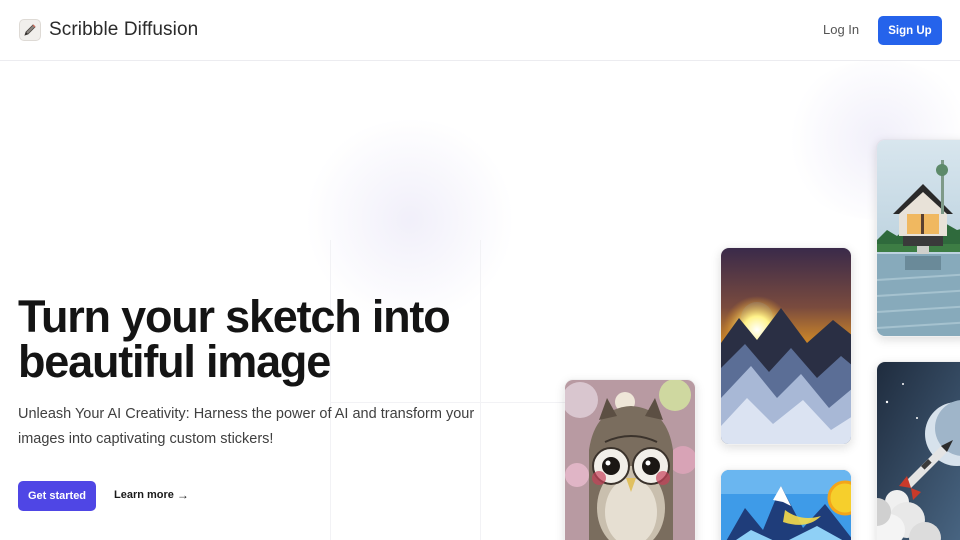  I want to click on owl-image, so click(630, 459).